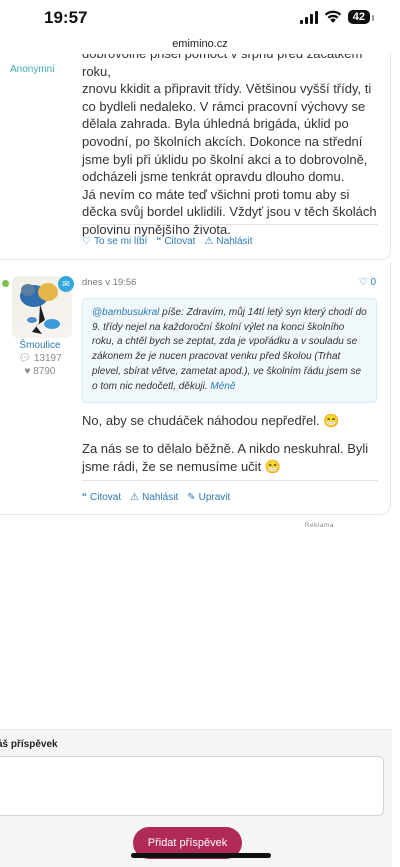 Image resolution: width=400 pixels, height=867 pixels. I want to click on wifi-icon, so click(332, 16).